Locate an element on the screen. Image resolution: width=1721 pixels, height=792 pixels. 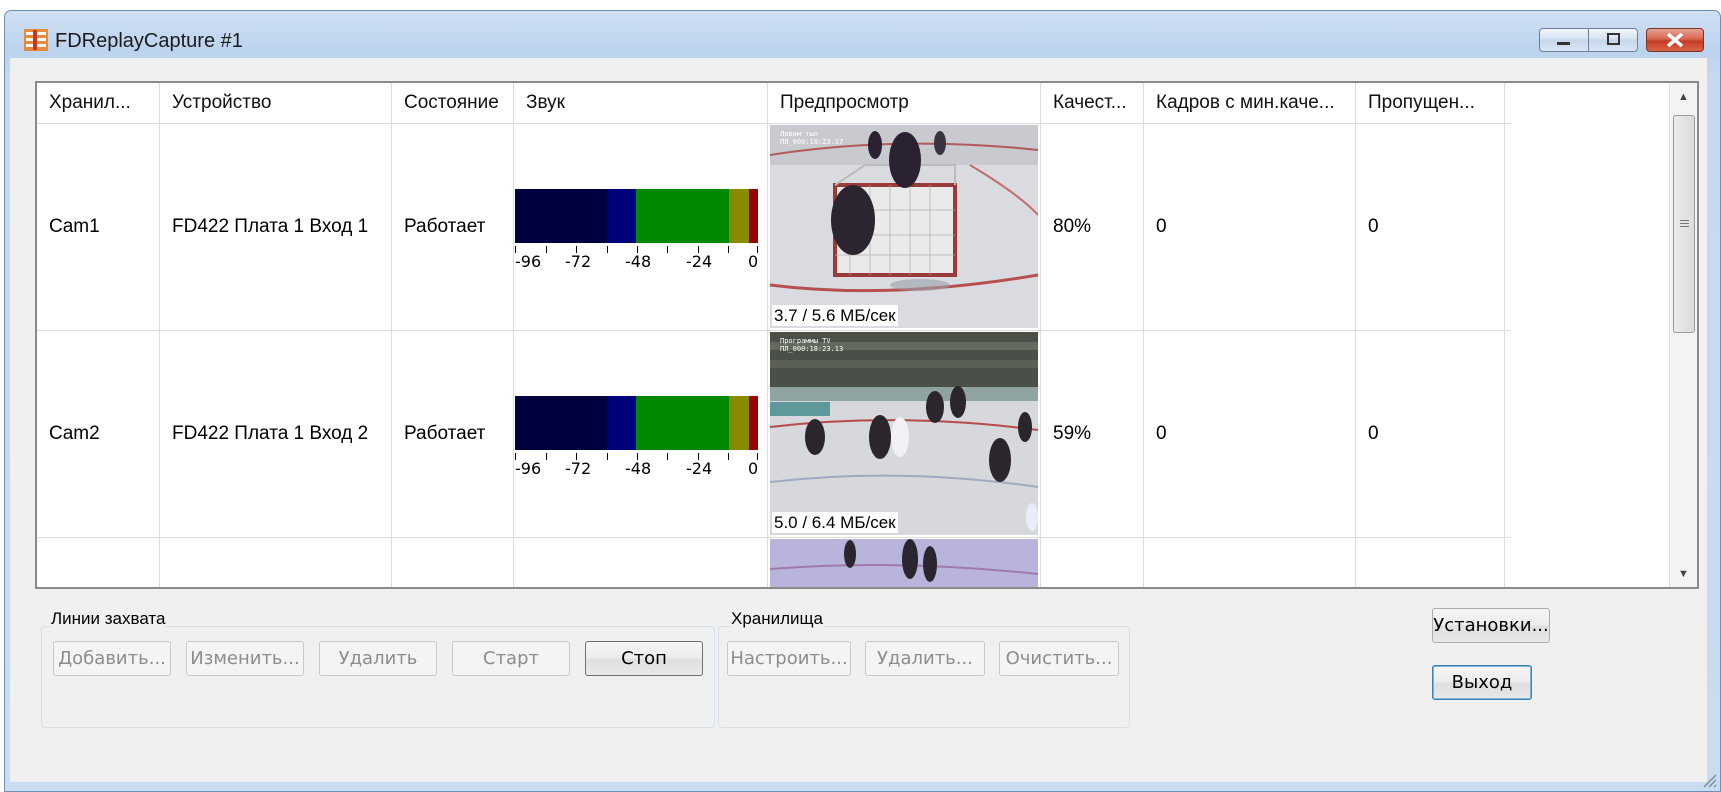
maximize-icon is located at coordinates (1613, 39).